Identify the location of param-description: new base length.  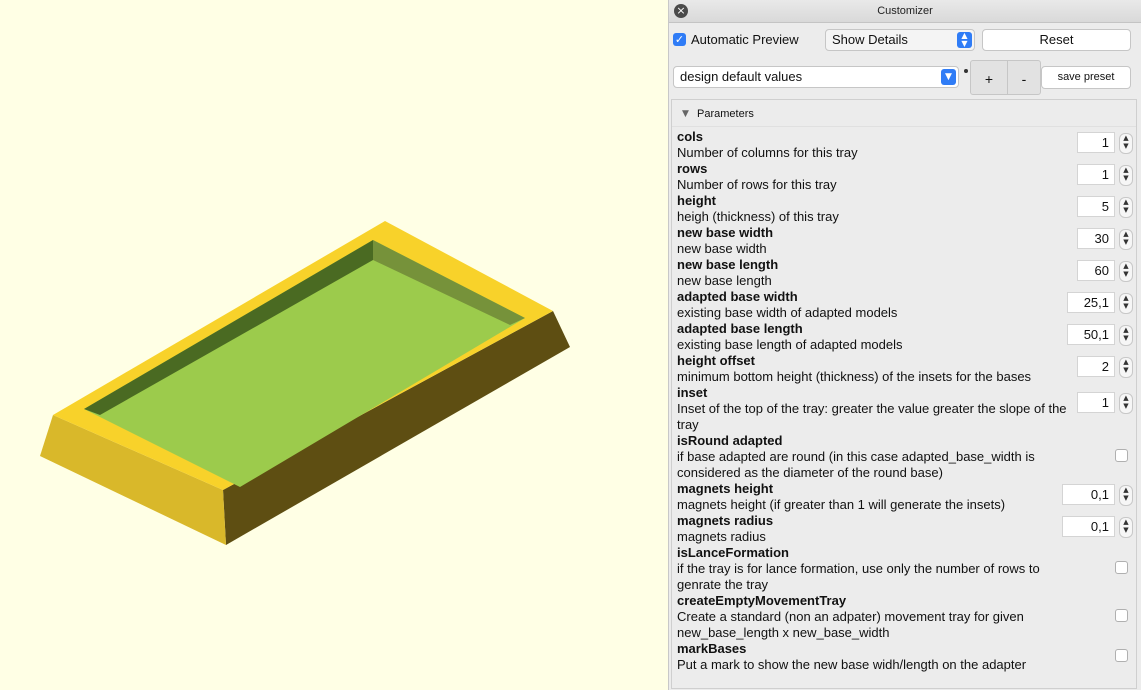
(724, 280).